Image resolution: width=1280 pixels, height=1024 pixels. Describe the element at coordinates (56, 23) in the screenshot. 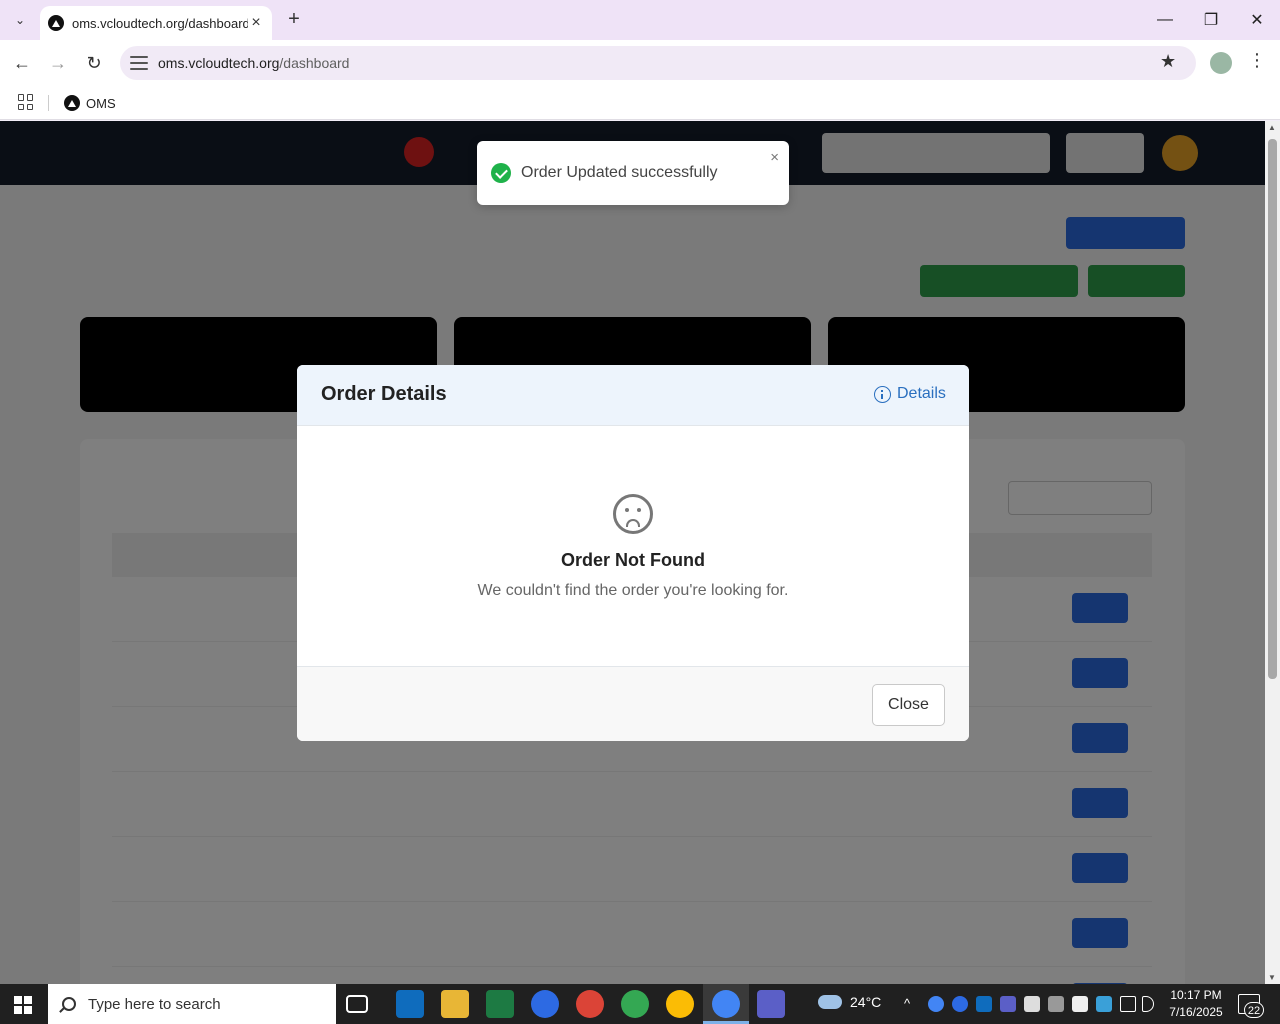

I see `site-favicon-icon` at that location.